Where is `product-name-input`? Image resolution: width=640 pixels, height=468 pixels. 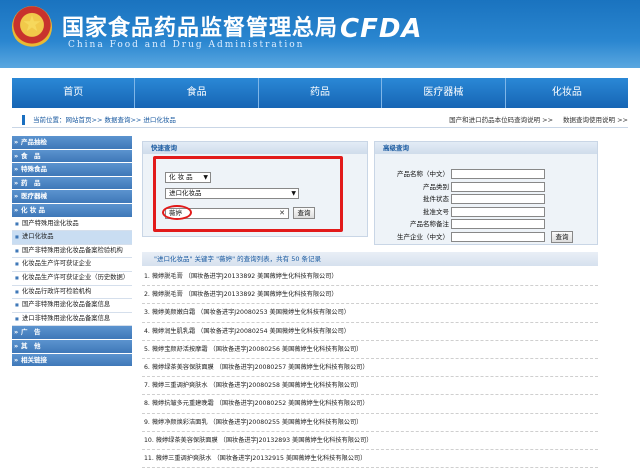
product-name-input is located at coordinates (498, 174).